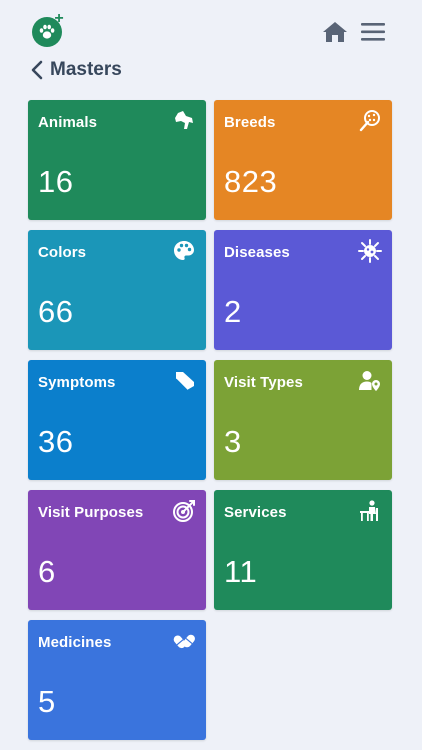 Image resolution: width=422 pixels, height=750 pixels. What do you see at coordinates (117, 160) in the screenshot?
I see `tile-animals: Animals 16` at bounding box center [117, 160].